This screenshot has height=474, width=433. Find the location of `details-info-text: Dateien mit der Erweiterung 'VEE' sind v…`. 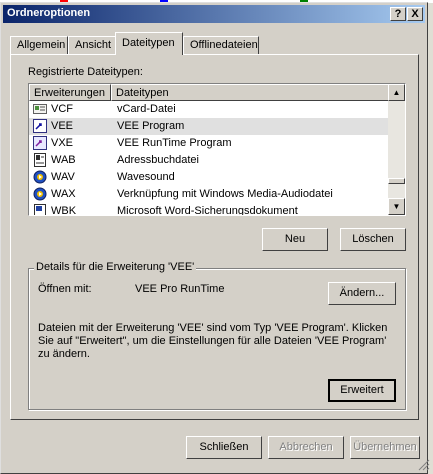

details-info-text: Dateien mit der Erweiterung 'VEE' sind v… is located at coordinates (213, 341).